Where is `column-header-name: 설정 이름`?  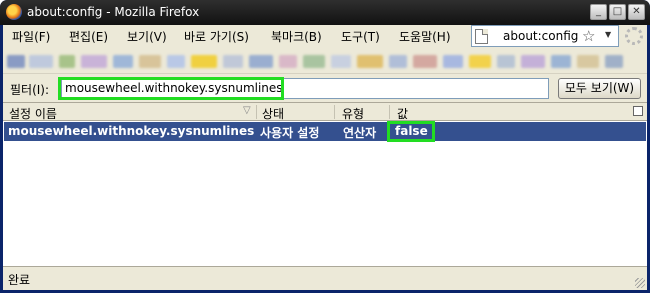 column-header-name: 설정 이름 is located at coordinates (33, 113).